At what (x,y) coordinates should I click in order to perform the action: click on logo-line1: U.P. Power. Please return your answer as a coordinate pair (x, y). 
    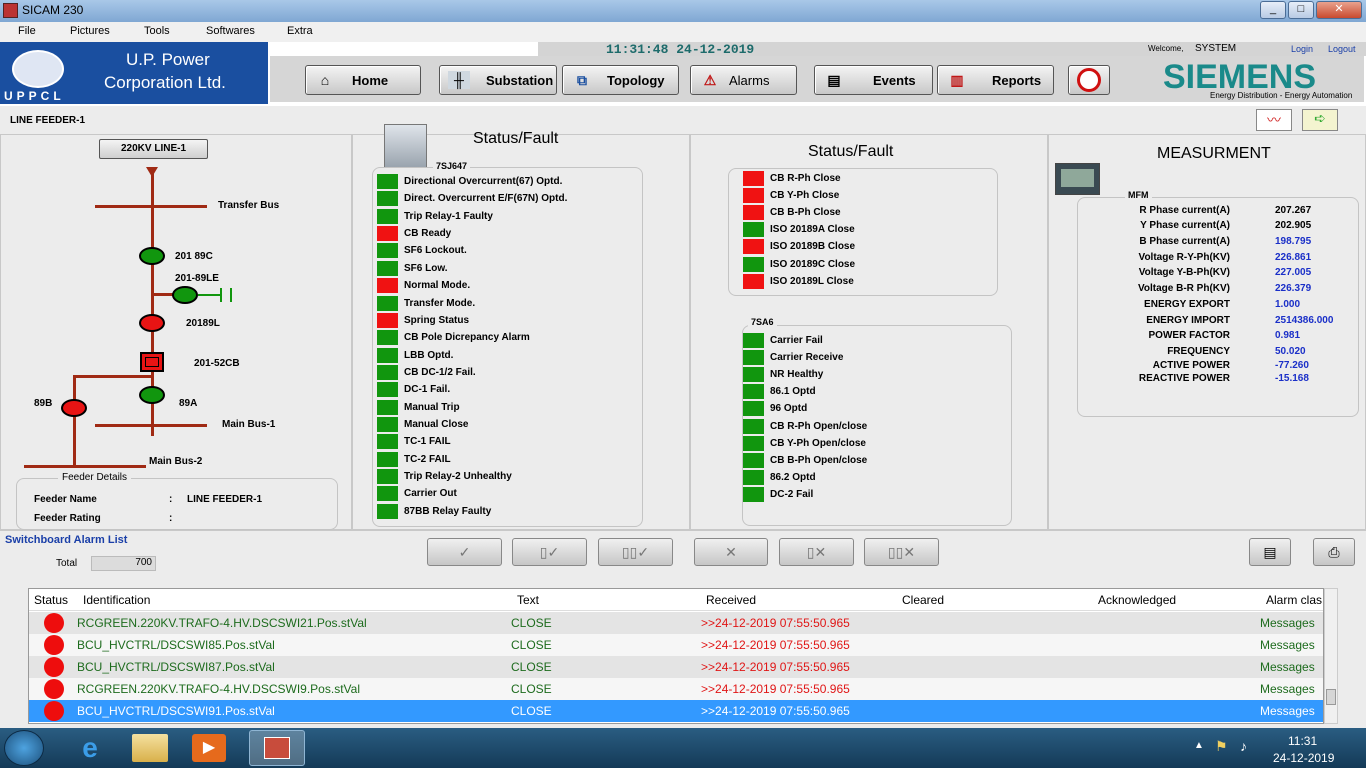
    Looking at the image, I should click on (168, 59).